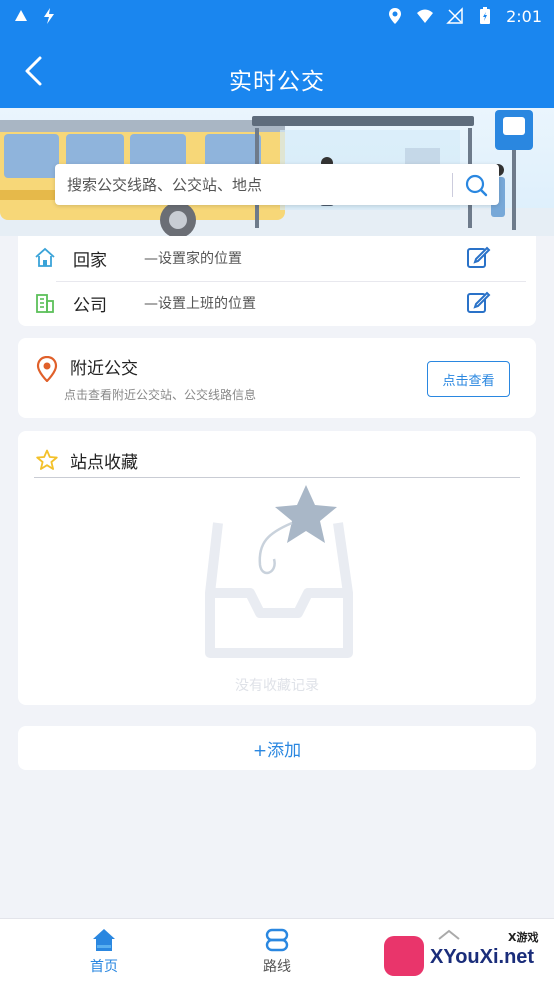 The height and width of the screenshot is (986, 554). What do you see at coordinates (277, 967) in the screenshot?
I see `nav-route-label: 路线` at bounding box center [277, 967].